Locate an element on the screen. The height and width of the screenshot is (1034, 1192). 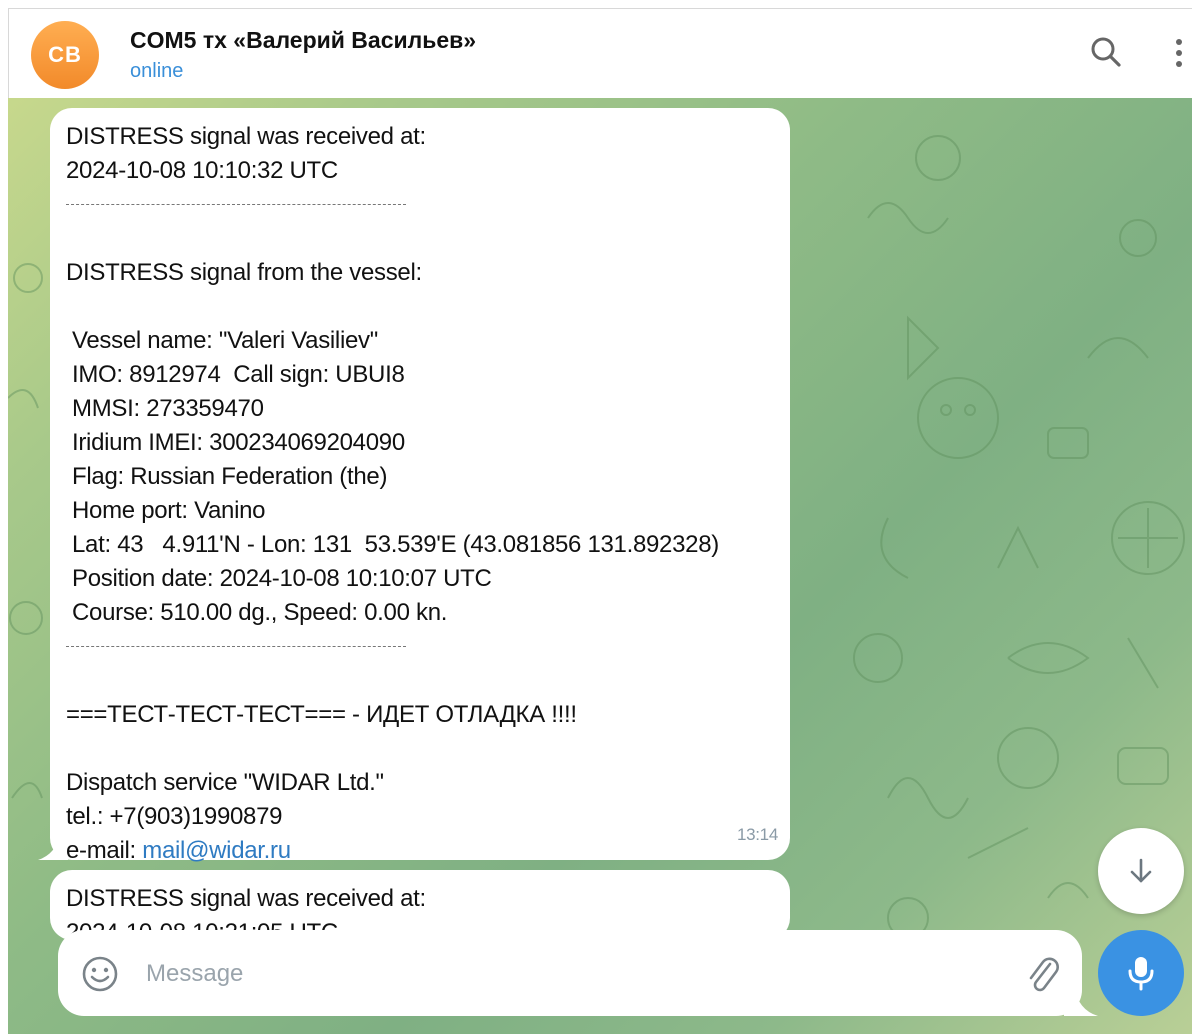
chat-status: online is located at coordinates (157, 71).